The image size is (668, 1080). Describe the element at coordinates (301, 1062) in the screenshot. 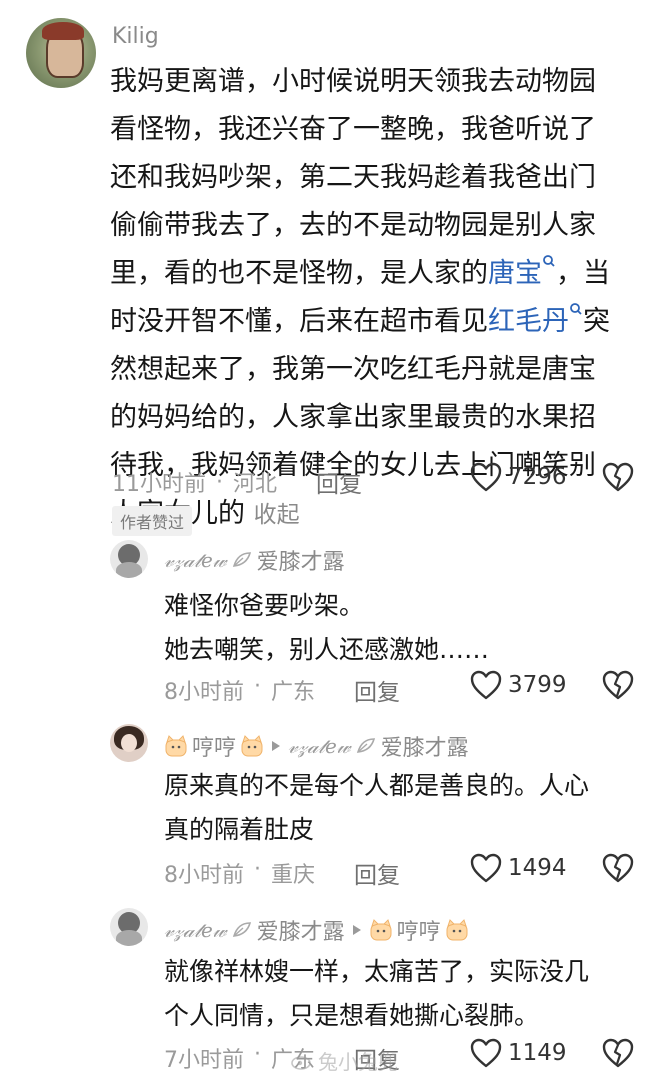

I see `weibo-logo-icon` at that location.